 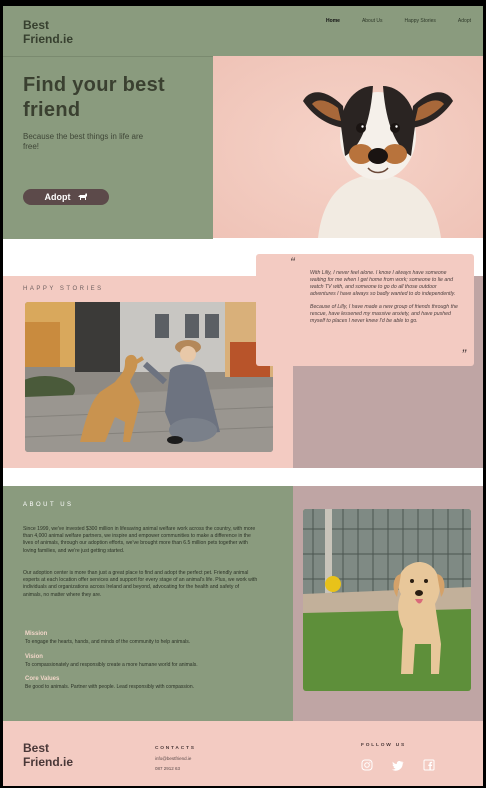 I want to click on logo: Best Friend.ie, so click(x=48, y=32).